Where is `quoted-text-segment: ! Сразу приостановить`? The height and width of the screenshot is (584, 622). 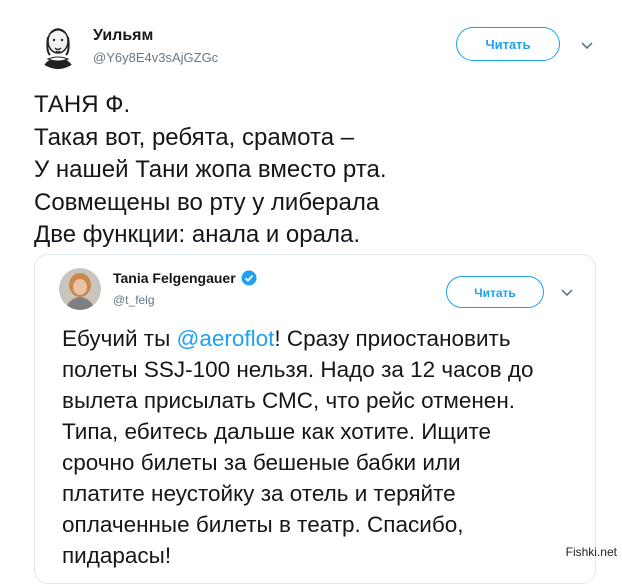
quoted-text-segment: ! Сразу приостановить is located at coordinates (392, 338).